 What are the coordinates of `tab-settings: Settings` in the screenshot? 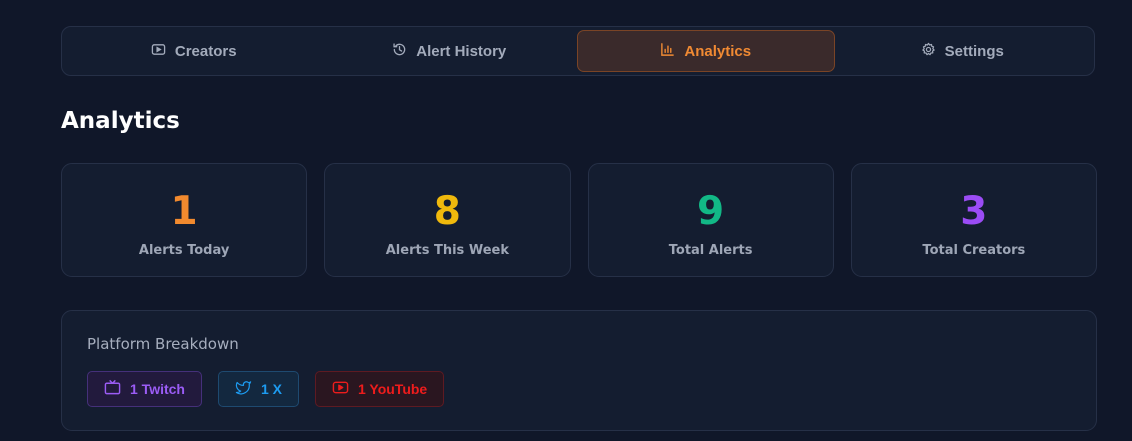 It's located at (963, 51).